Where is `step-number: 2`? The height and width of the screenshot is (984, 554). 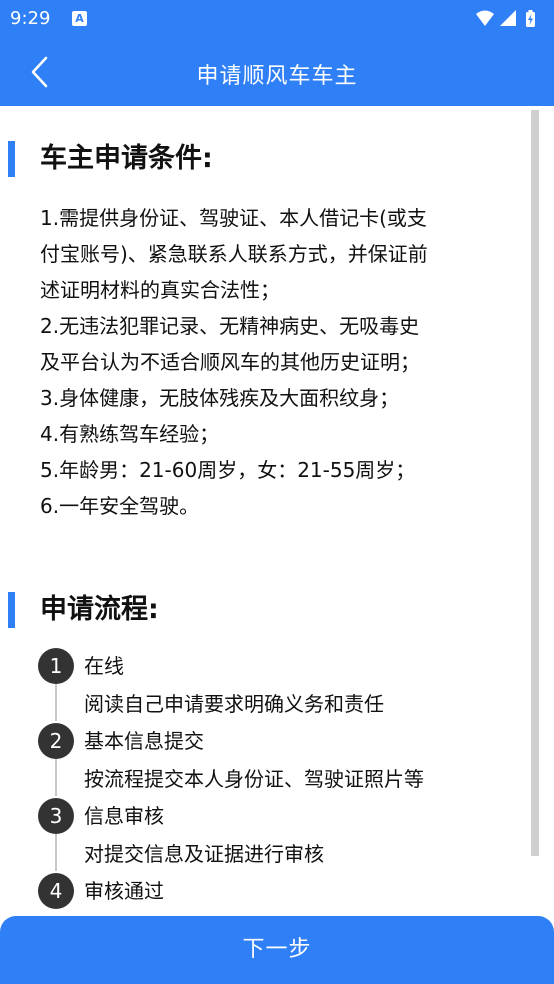
step-number: 2 is located at coordinates (56, 741).